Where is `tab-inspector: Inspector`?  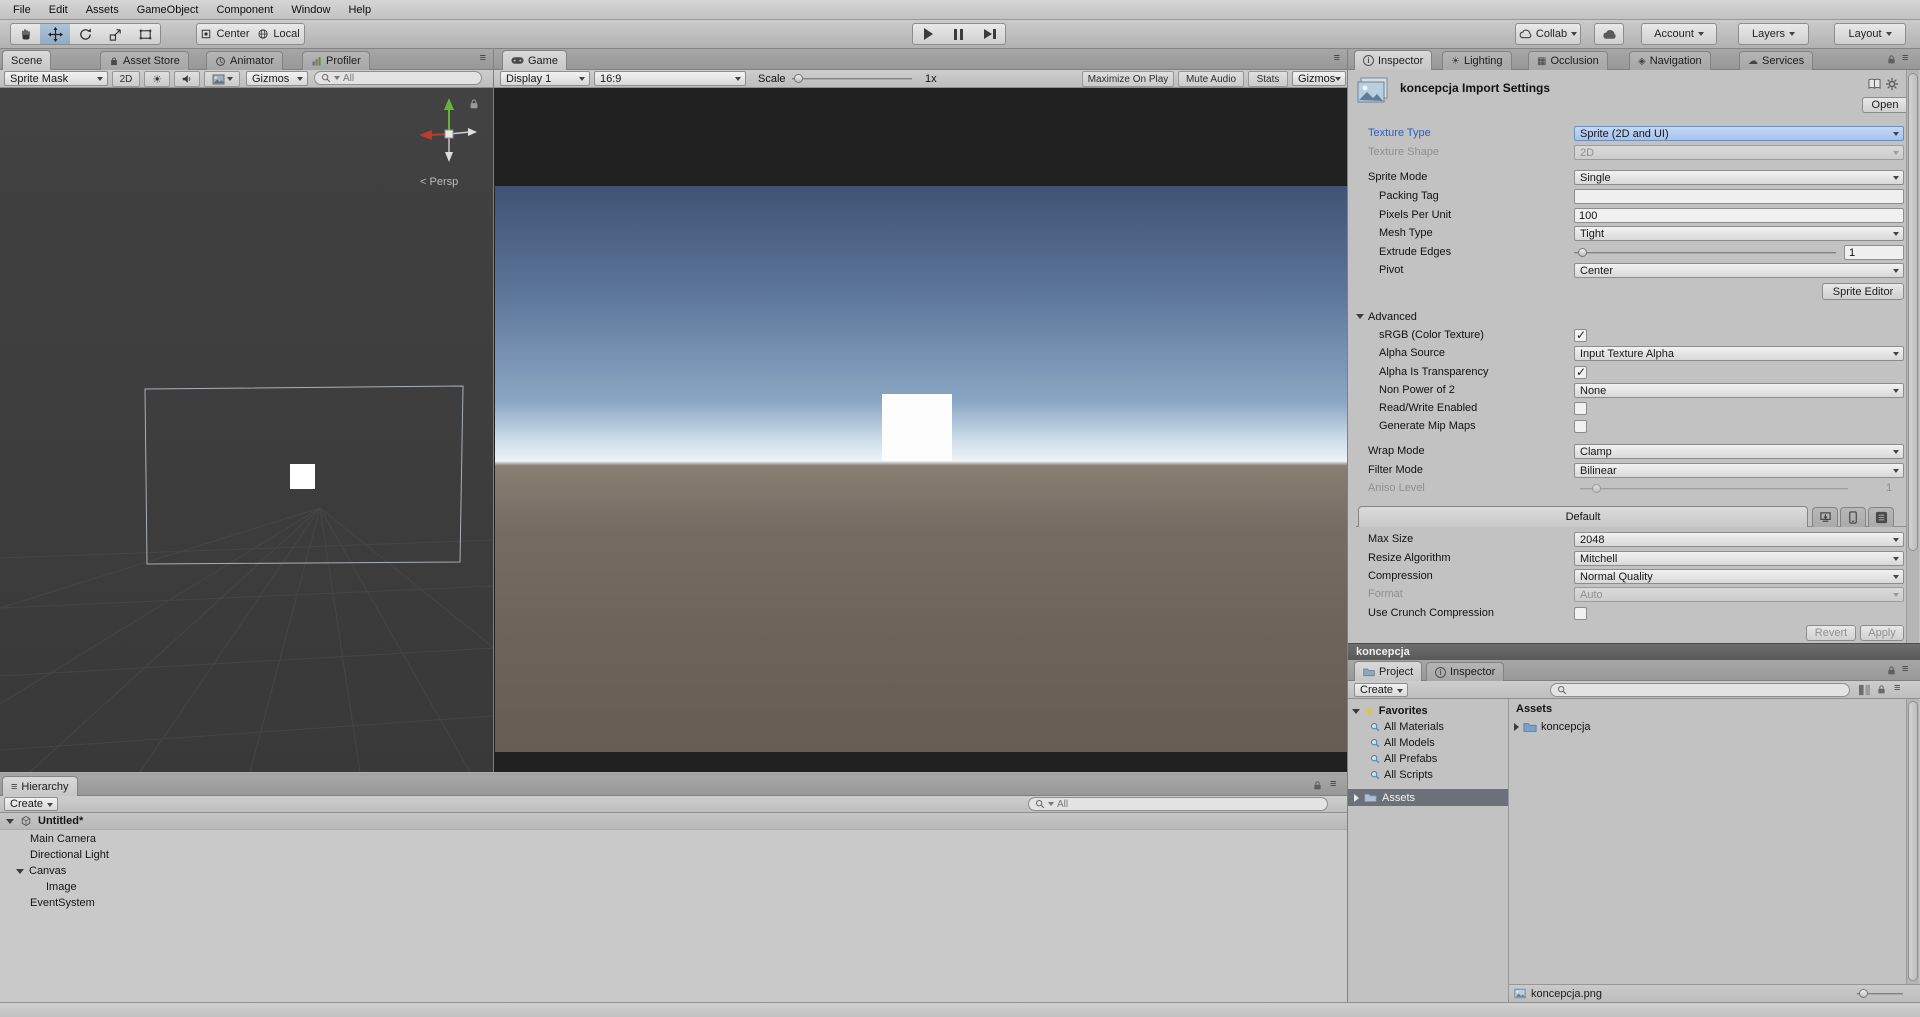 tab-inspector: Inspector is located at coordinates (1393, 60).